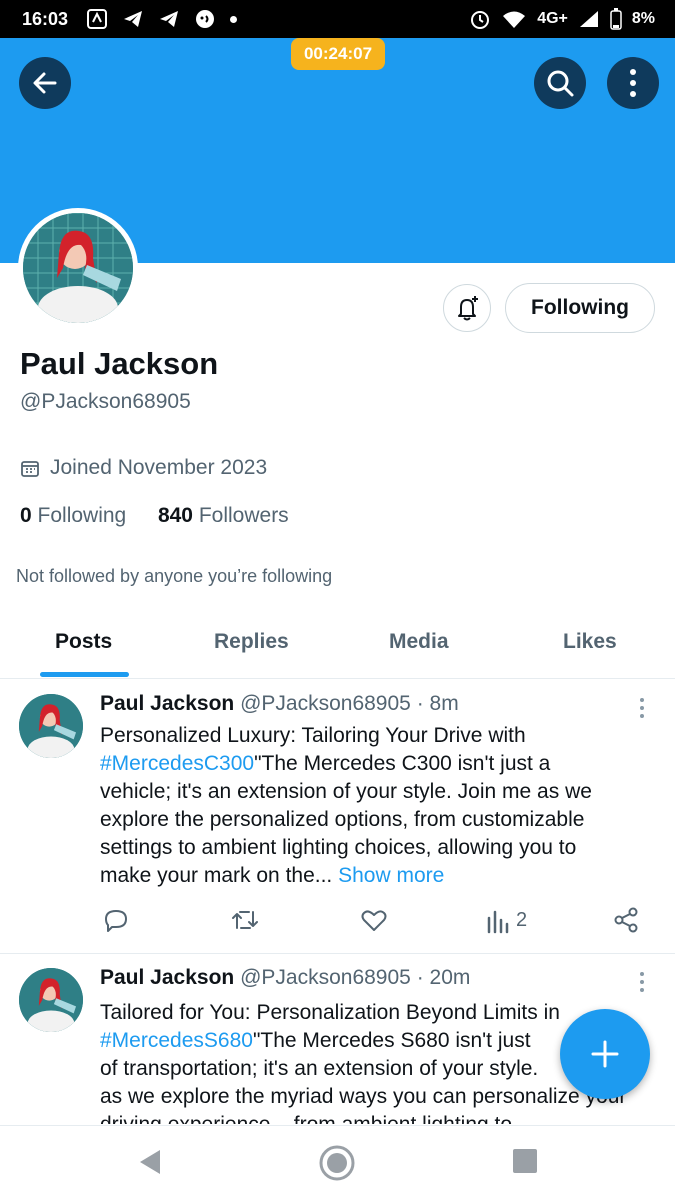 The width and height of the screenshot is (675, 1201). I want to click on nav-recents-icon, so click(525, 1161).